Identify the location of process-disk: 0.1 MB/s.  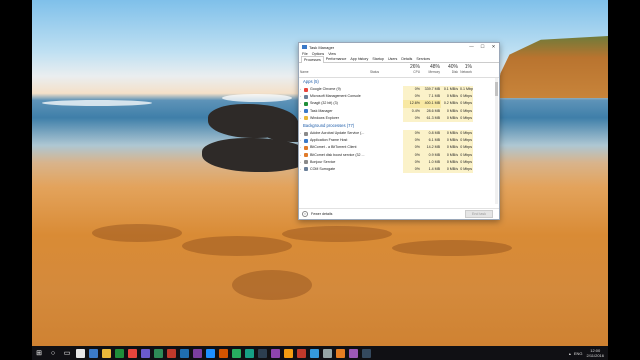
(450, 90).